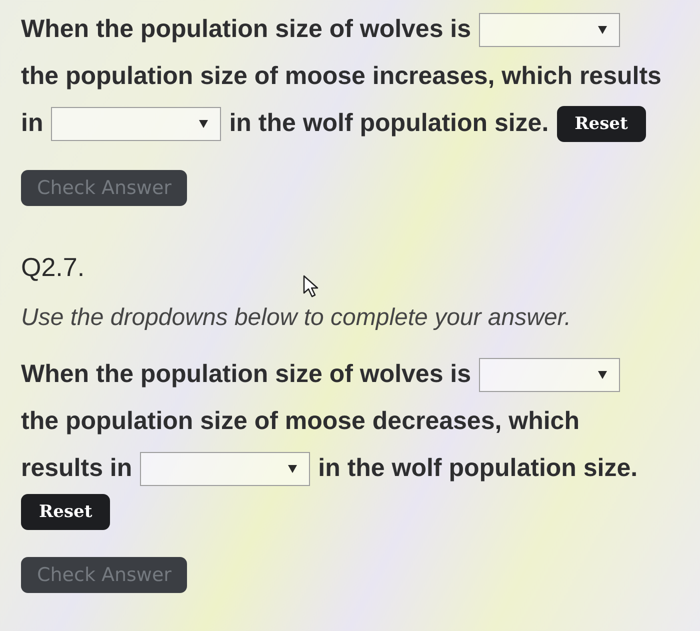  Describe the element at coordinates (32, 123) in the screenshot. I see `question-text: in` at that location.